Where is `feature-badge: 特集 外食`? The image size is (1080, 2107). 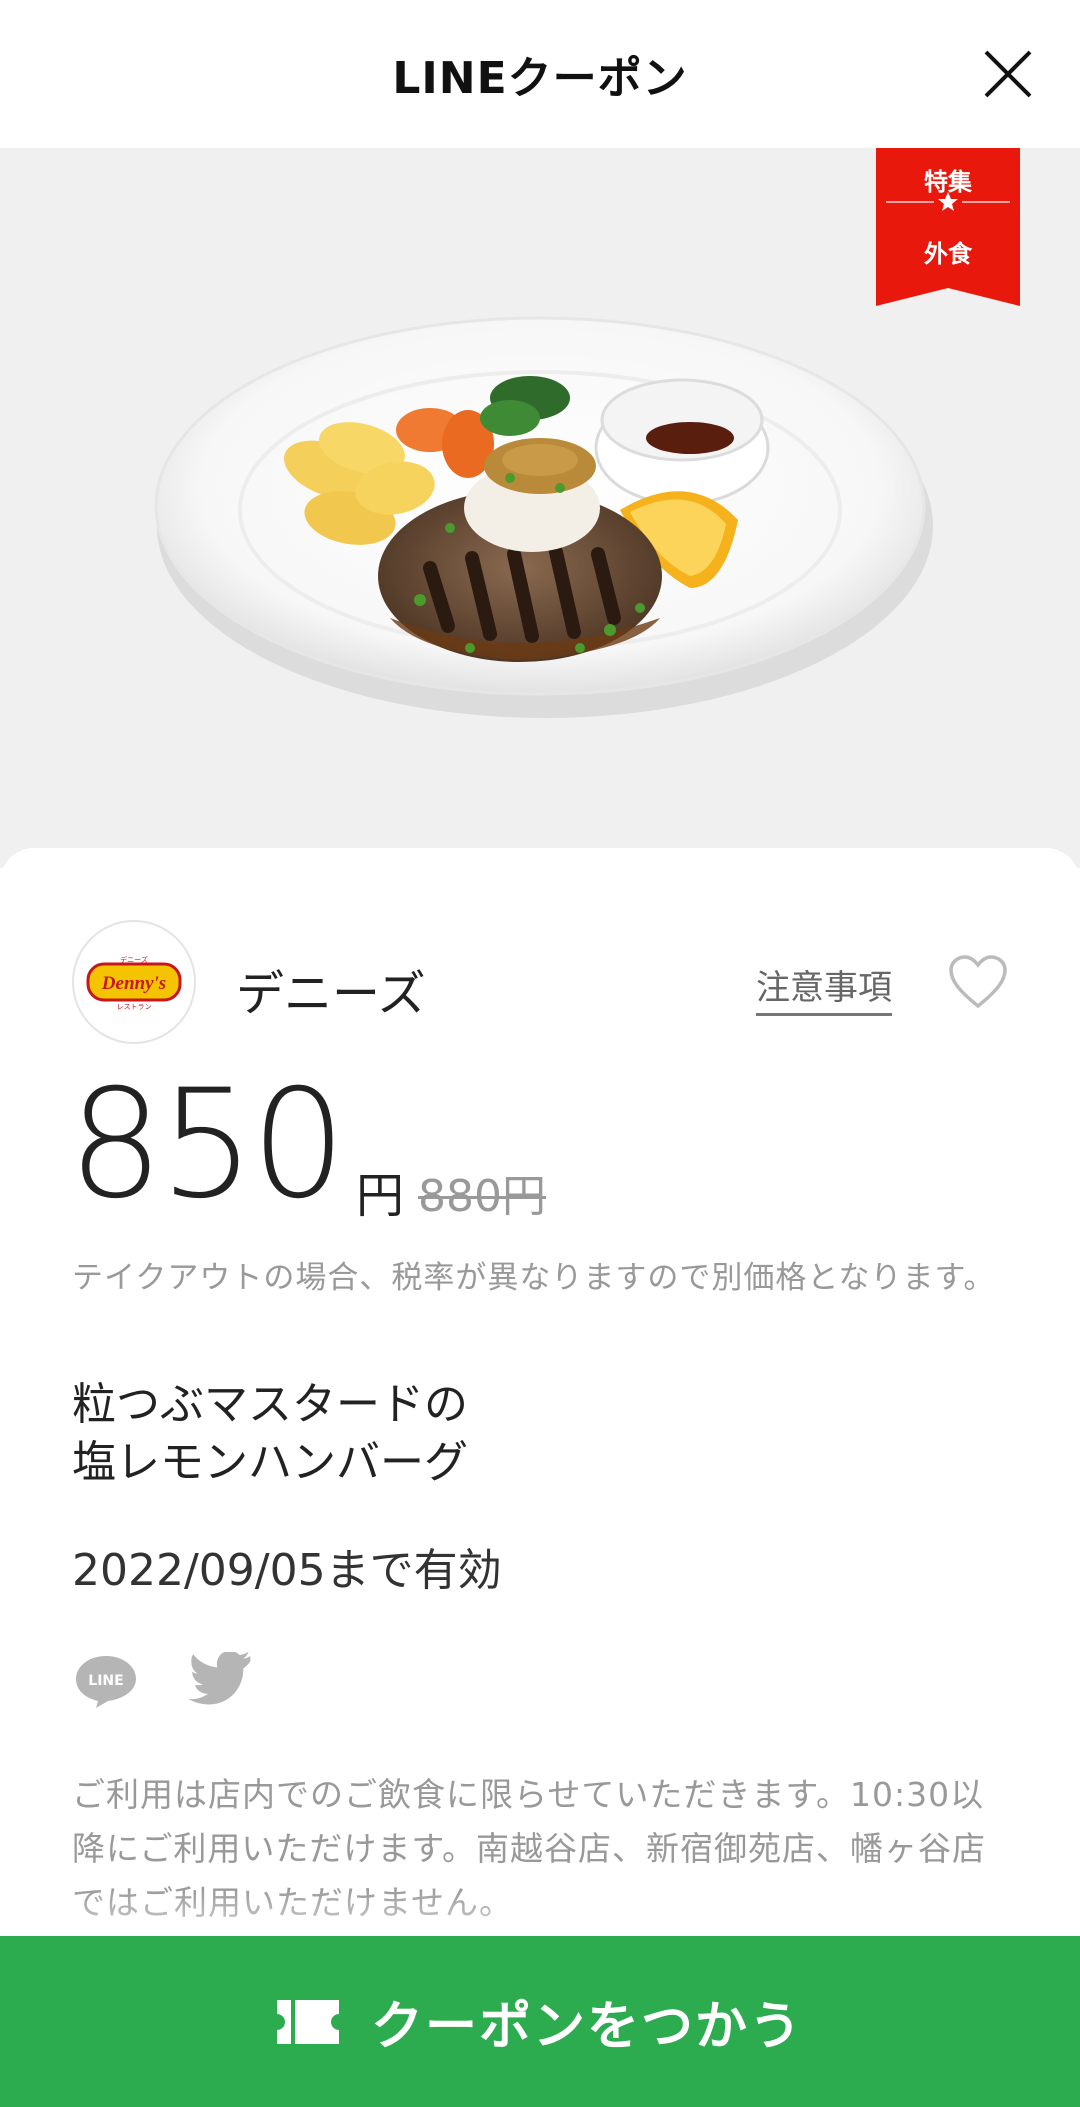 feature-badge: 特集 外食 is located at coordinates (948, 227).